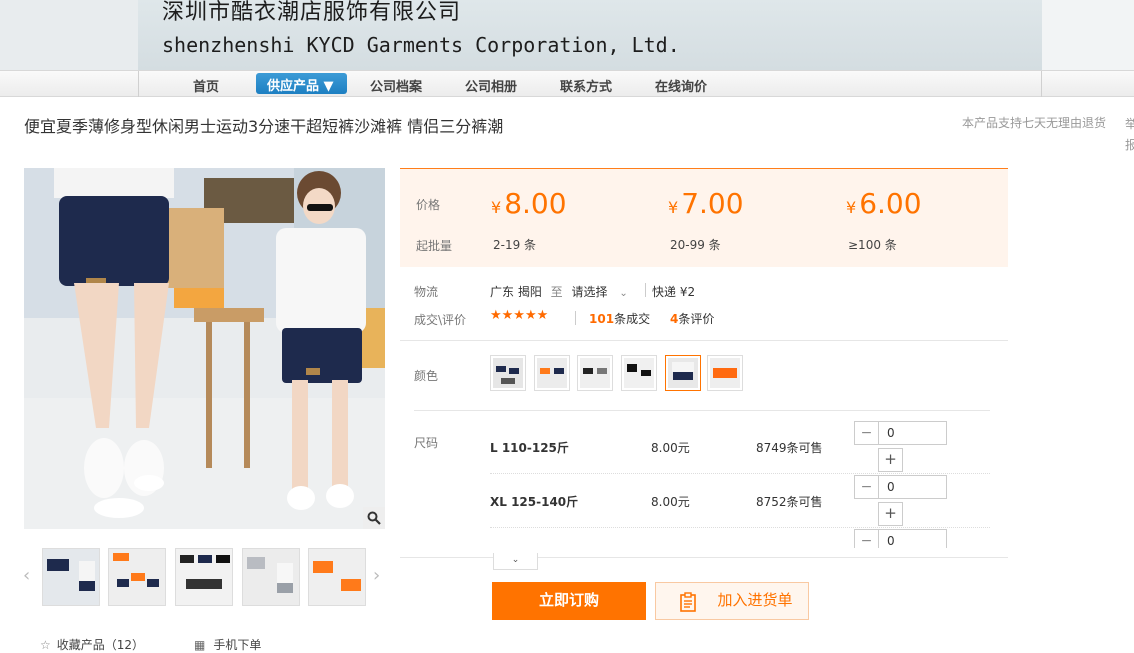 The image size is (1134, 653). Describe the element at coordinates (312, 12) in the screenshot. I see `company-name-cn: 深圳市酷衣潮店服饰有限公司` at that location.